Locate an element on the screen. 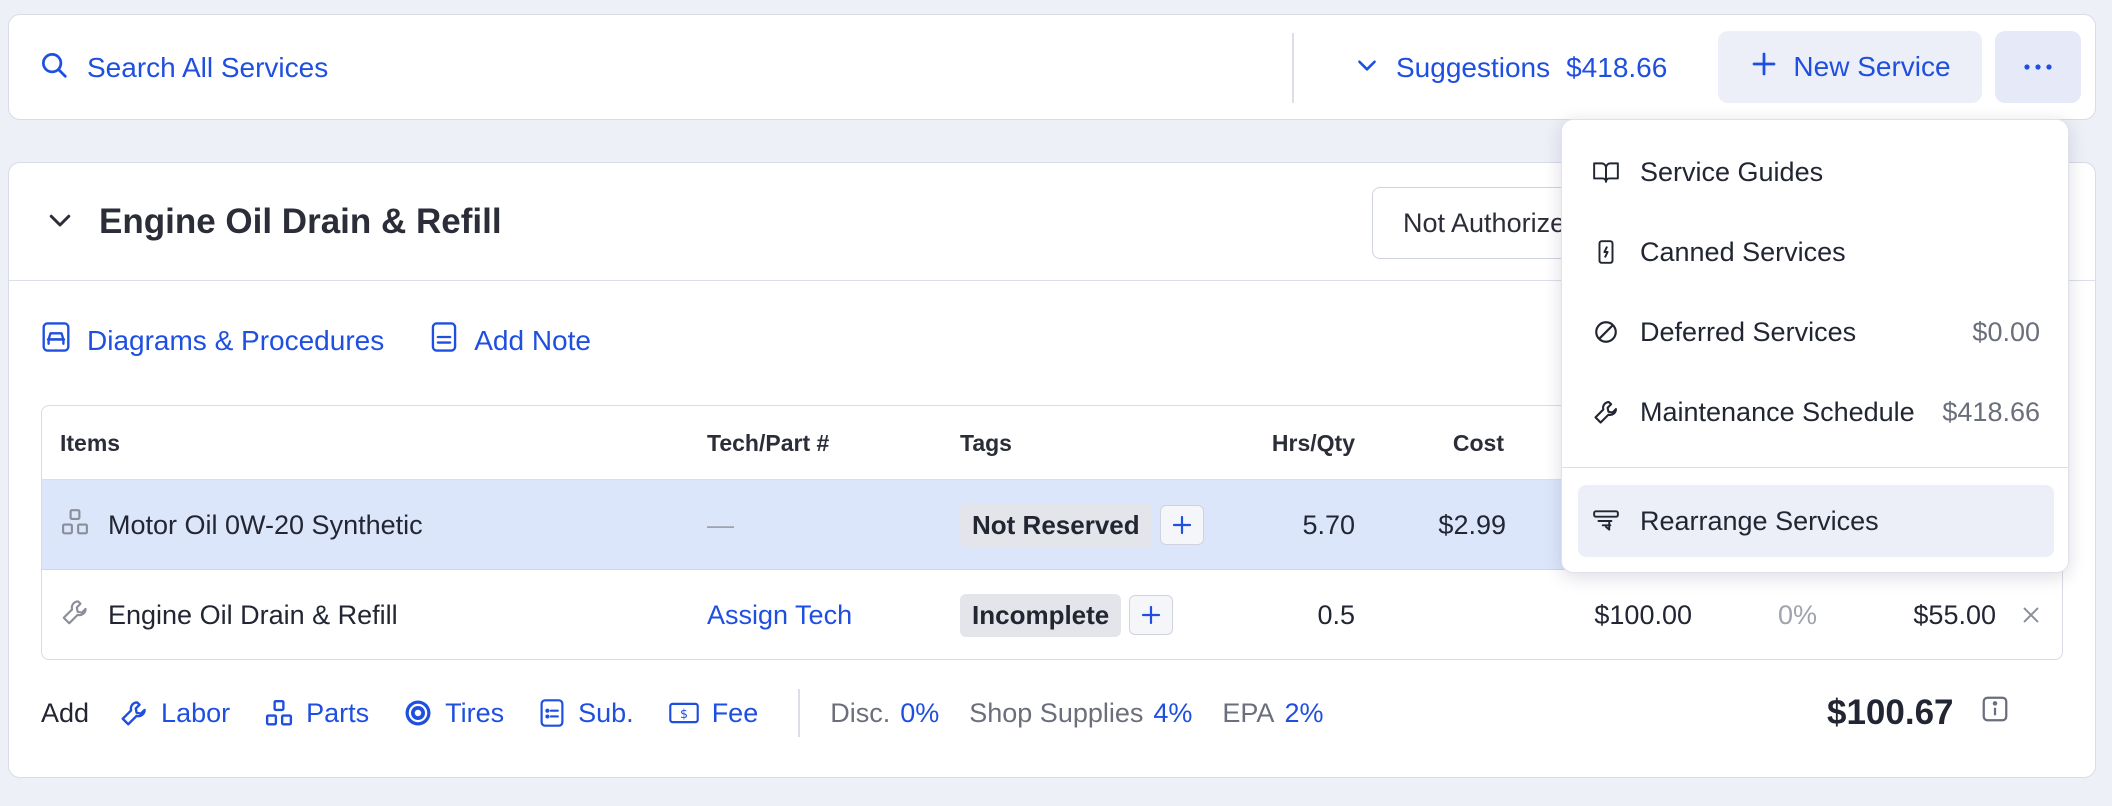 This screenshot has width=2112, height=806. tech-part-cell: — is located at coordinates (720, 524).